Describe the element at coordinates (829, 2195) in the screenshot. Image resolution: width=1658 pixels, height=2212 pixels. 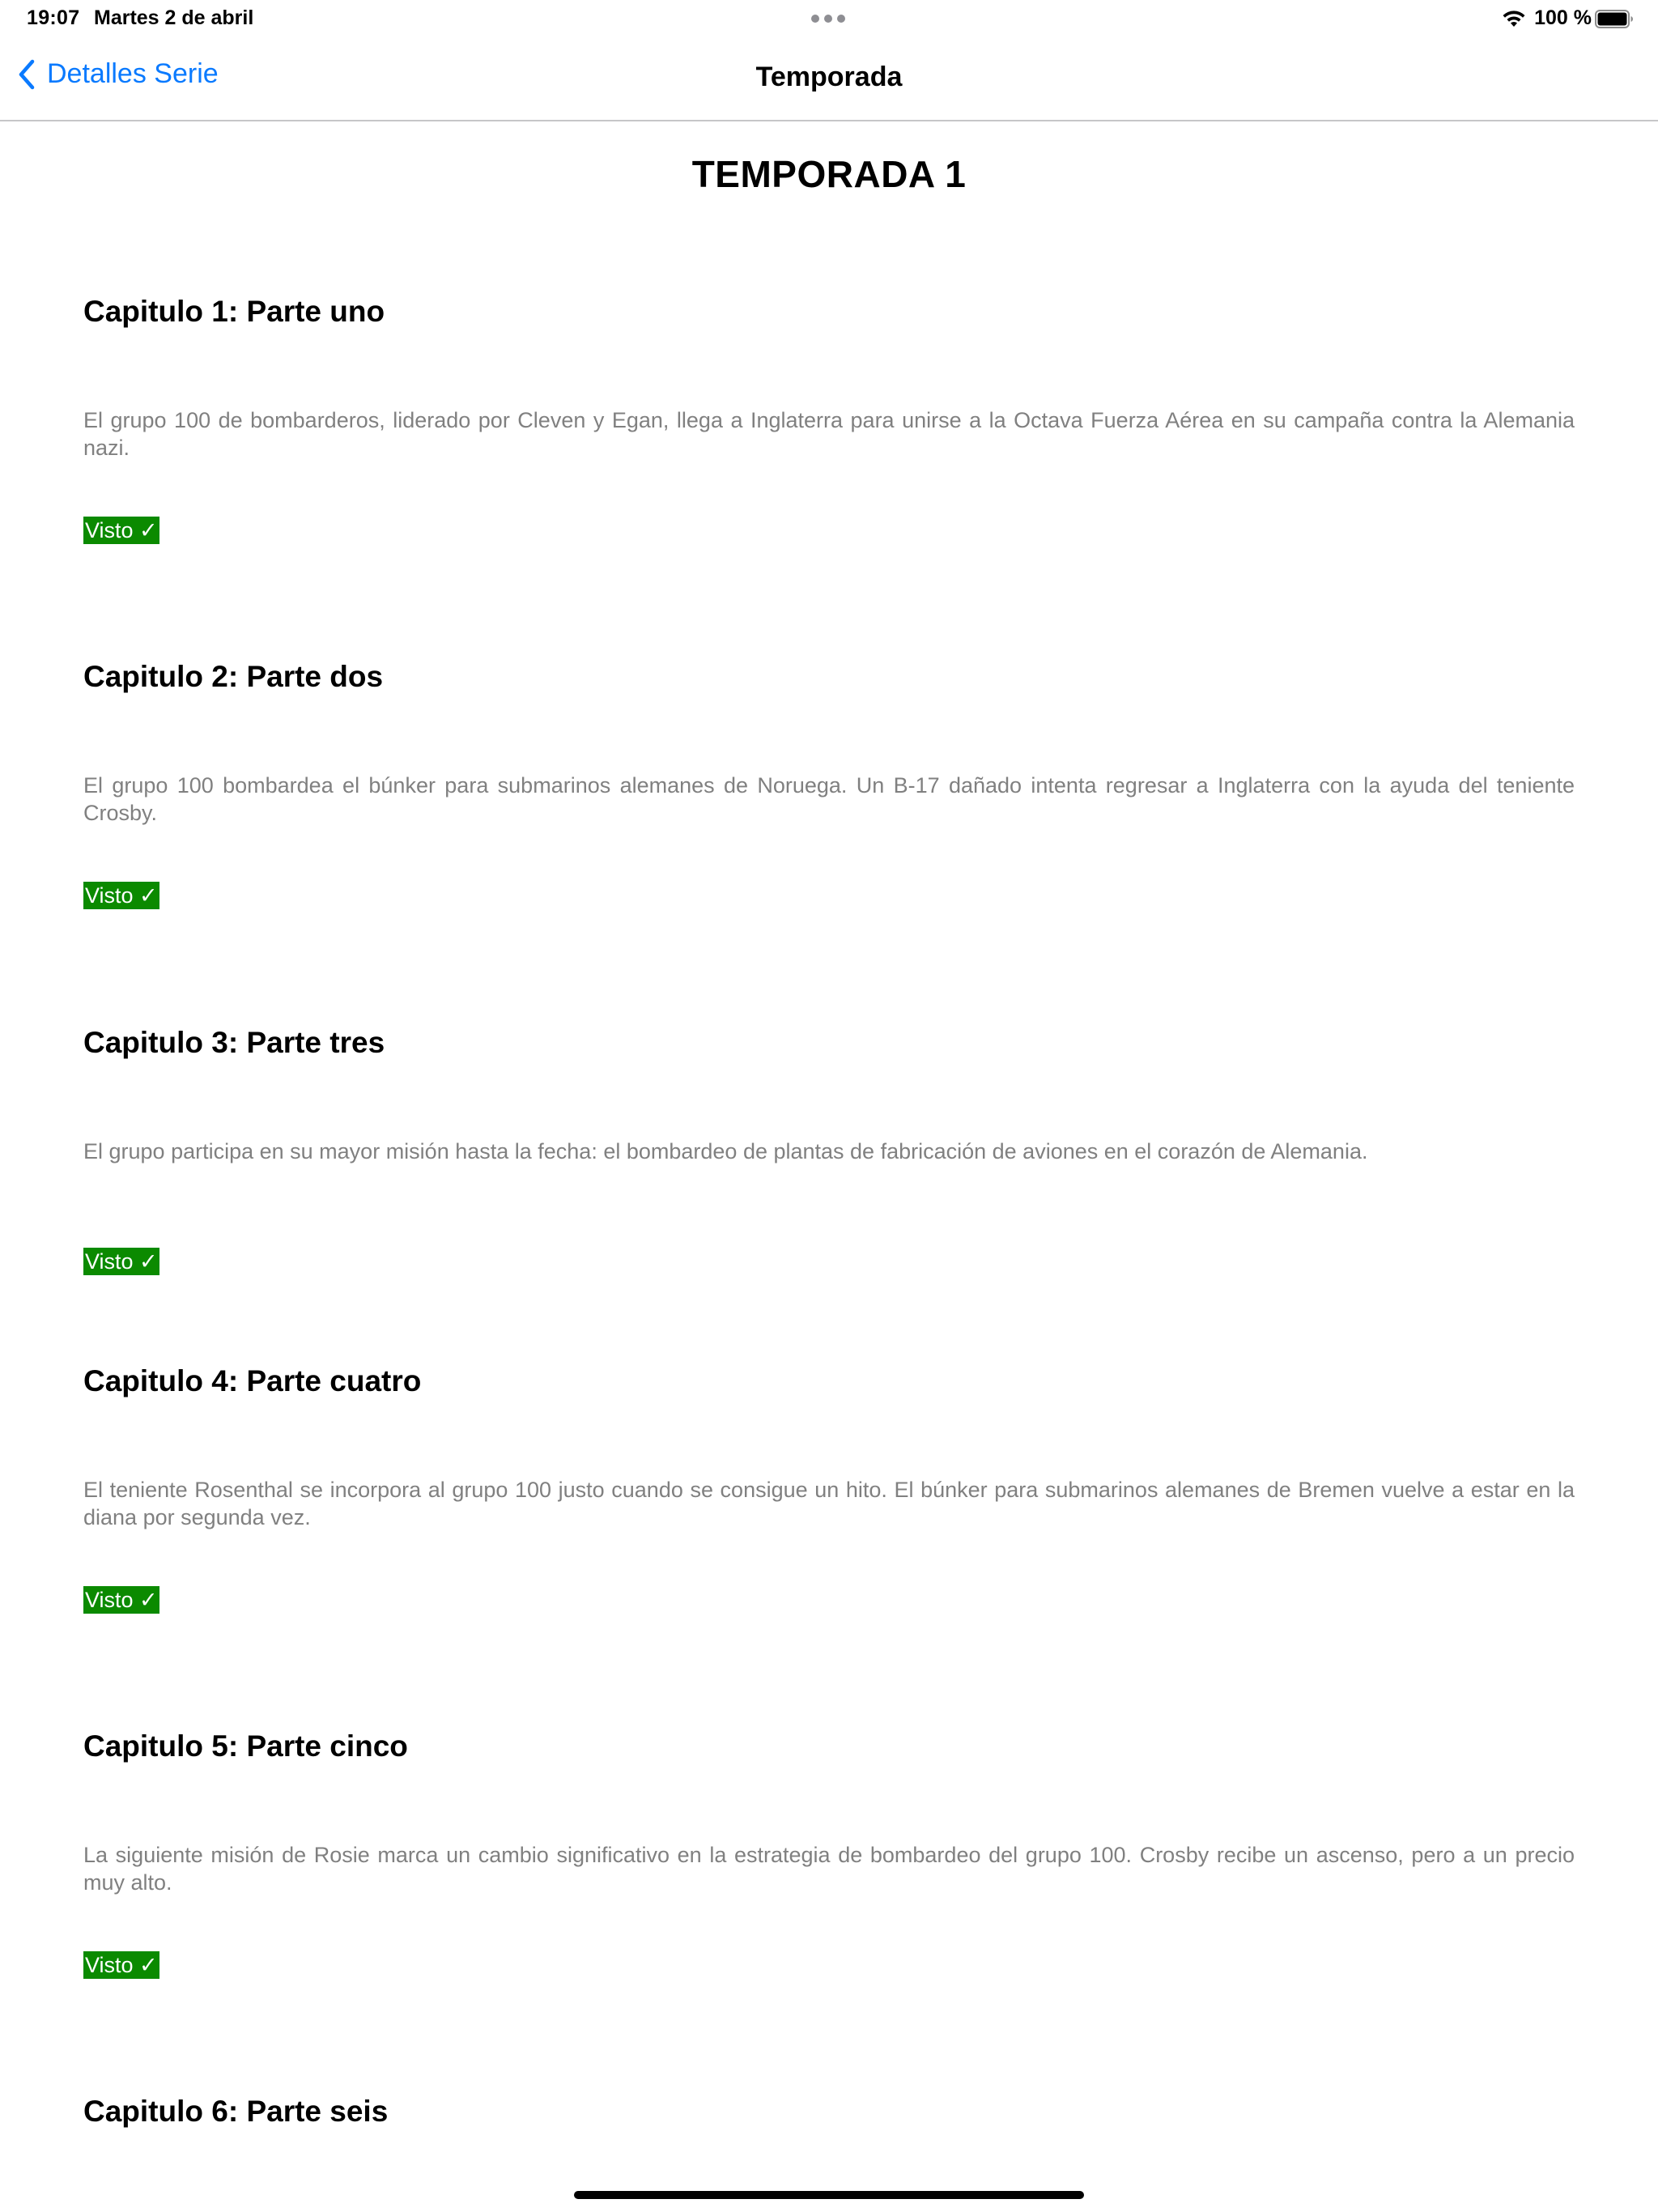
I see `home-indicator` at that location.